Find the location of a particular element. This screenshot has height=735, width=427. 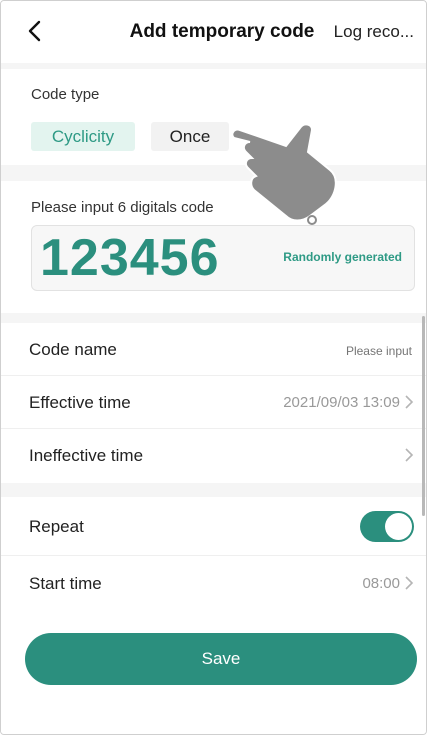

code-type-cyclicity-option: Cyclicity is located at coordinates (83, 136).